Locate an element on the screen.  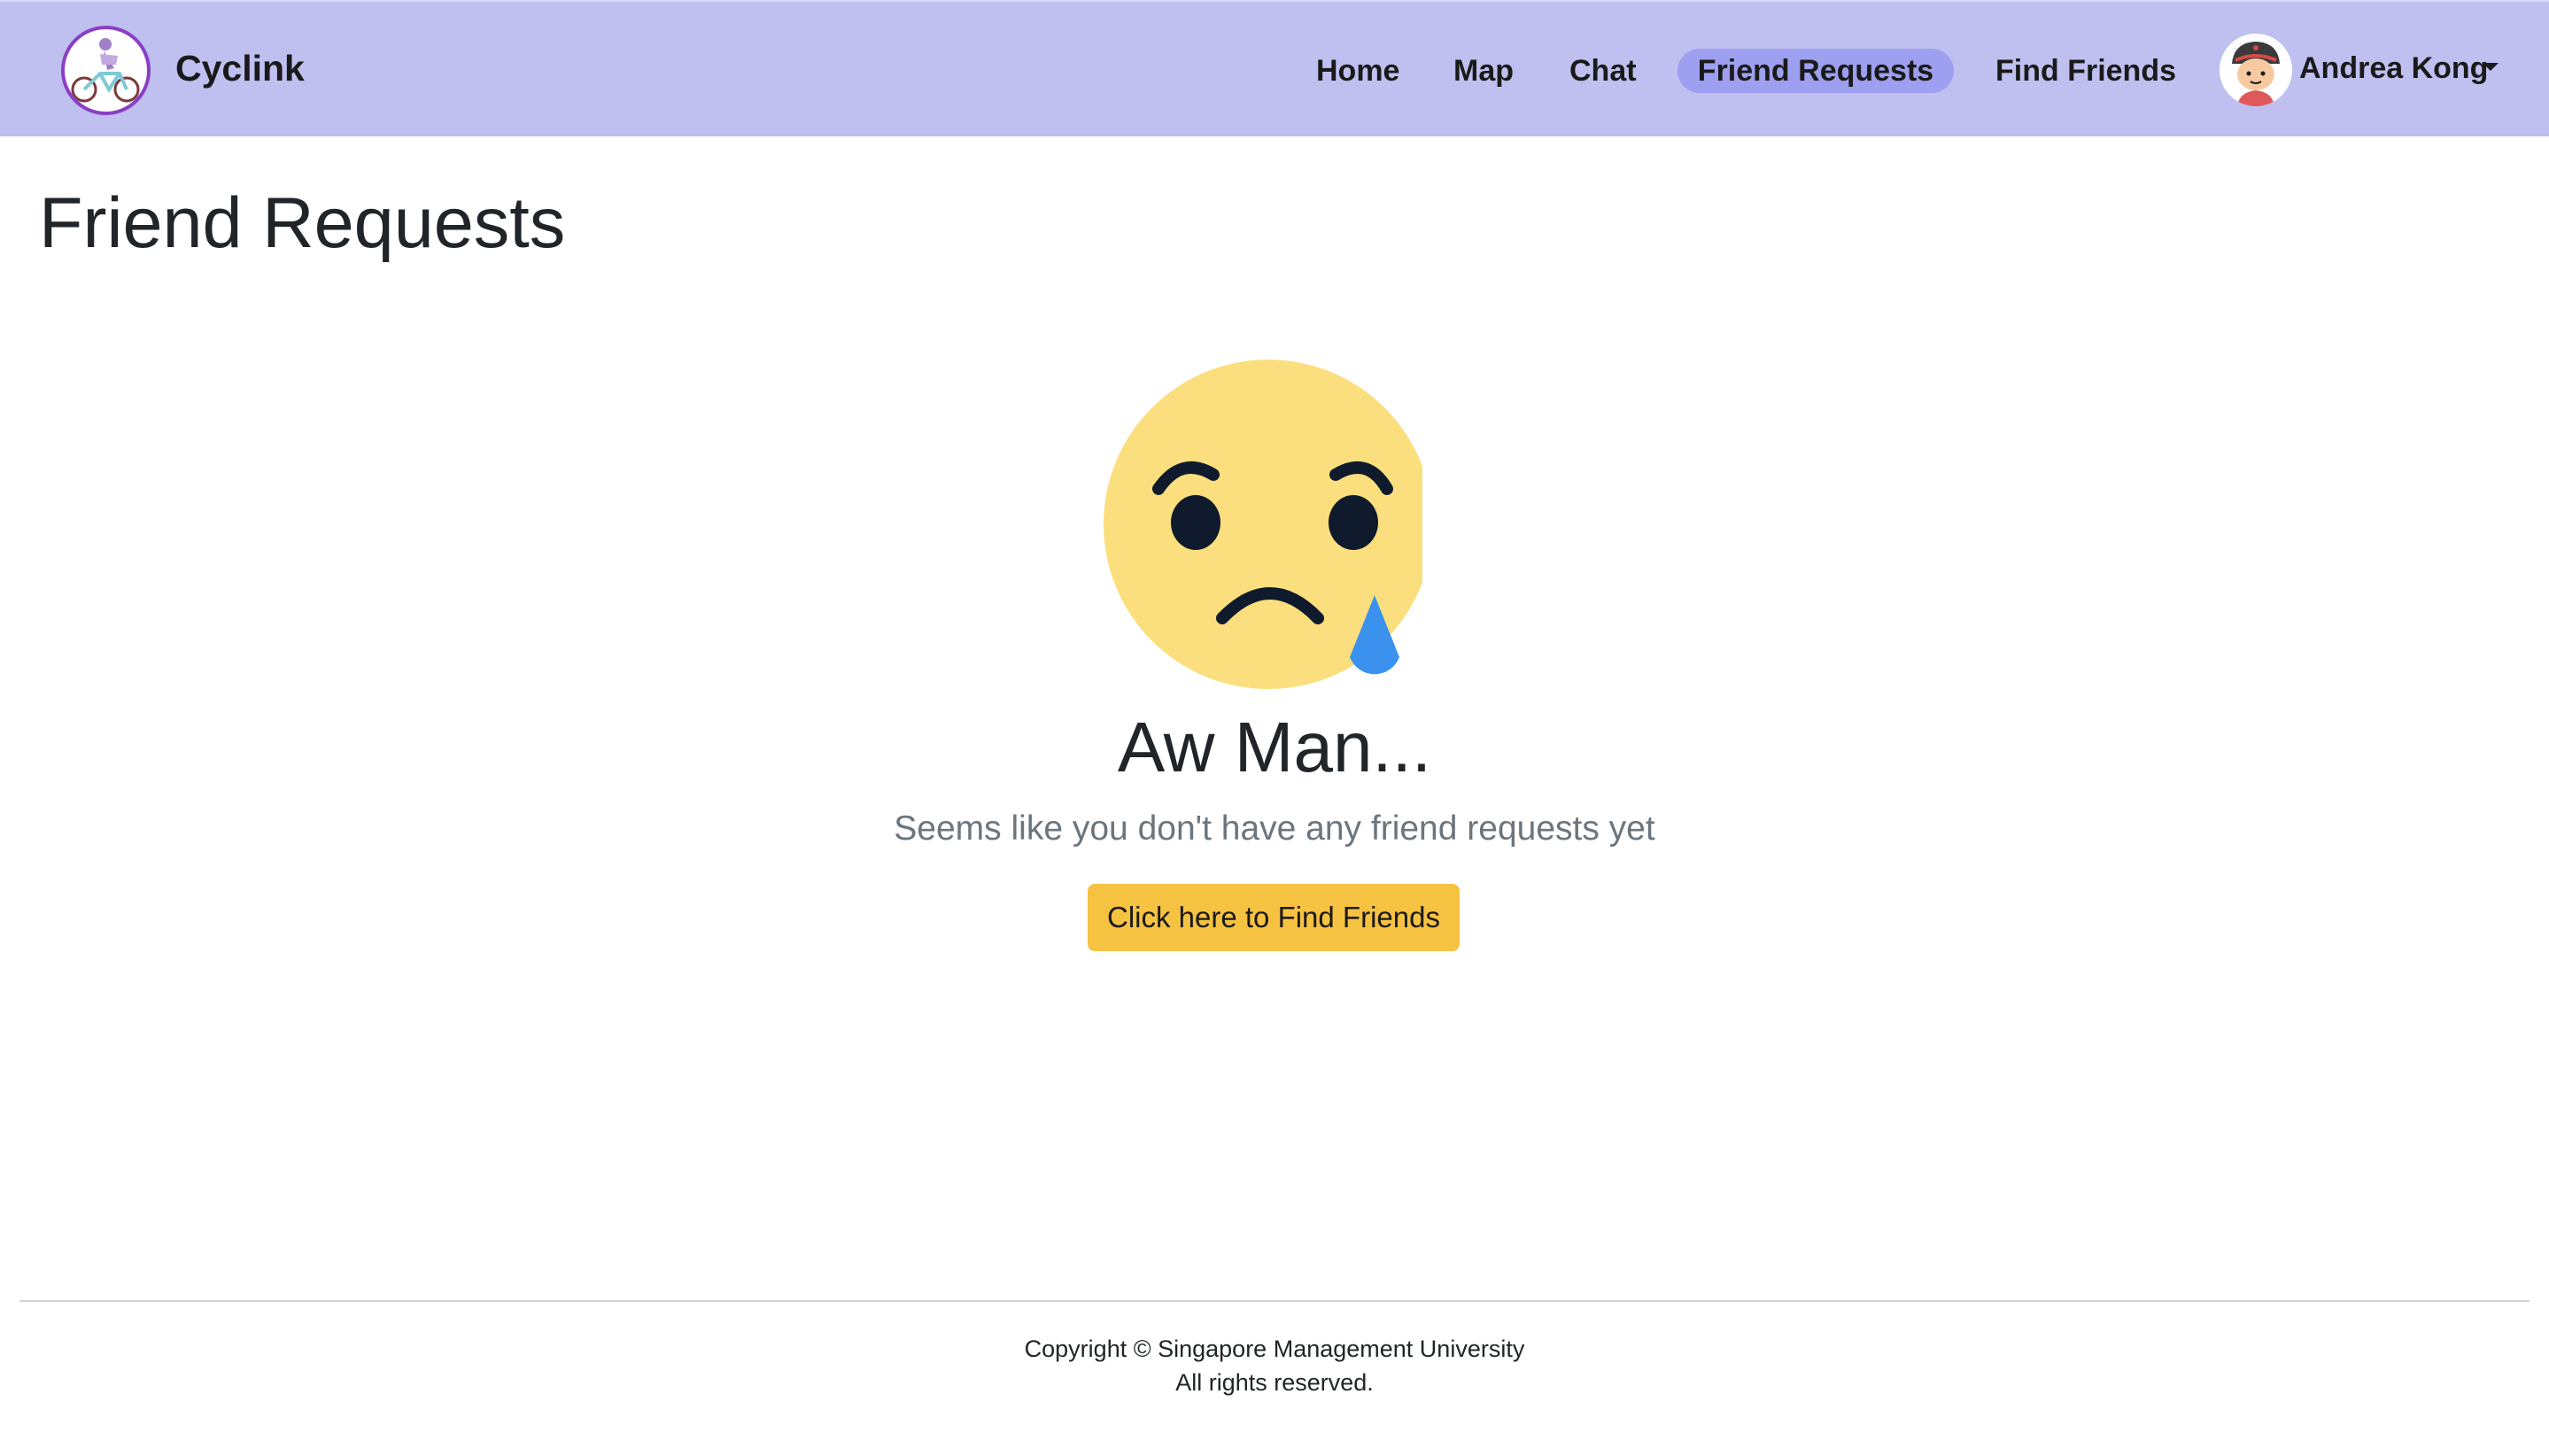
nav-find-friends: Find Friends is located at coordinates (2085, 71).